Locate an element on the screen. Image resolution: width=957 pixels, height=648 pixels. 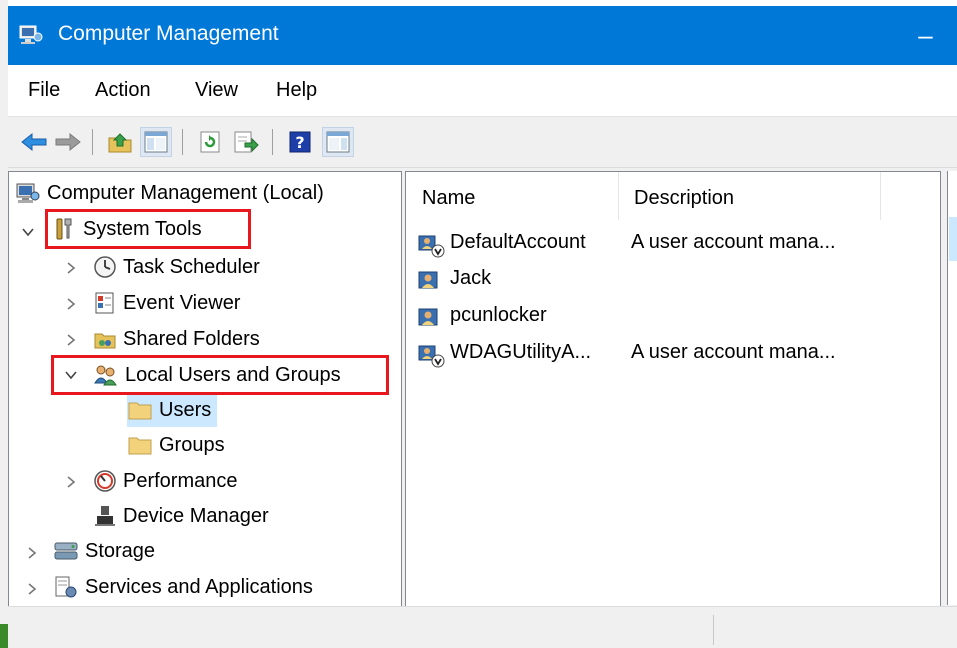
shared-folder-icon is located at coordinates (105, 341).